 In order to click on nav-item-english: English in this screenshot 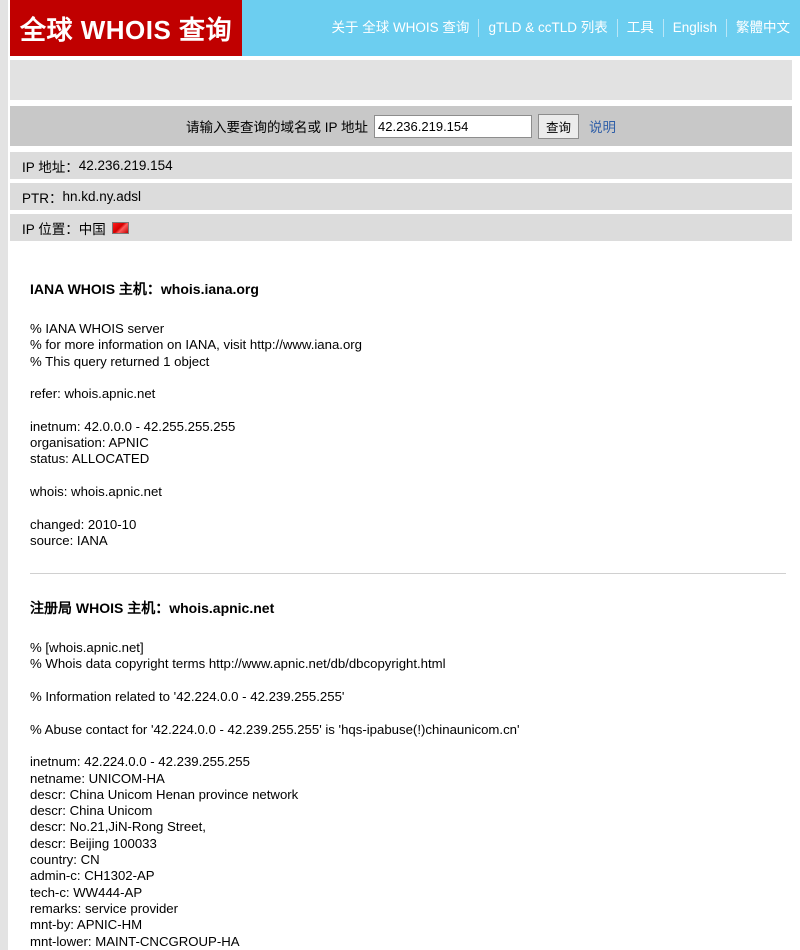, I will do `click(695, 28)`.